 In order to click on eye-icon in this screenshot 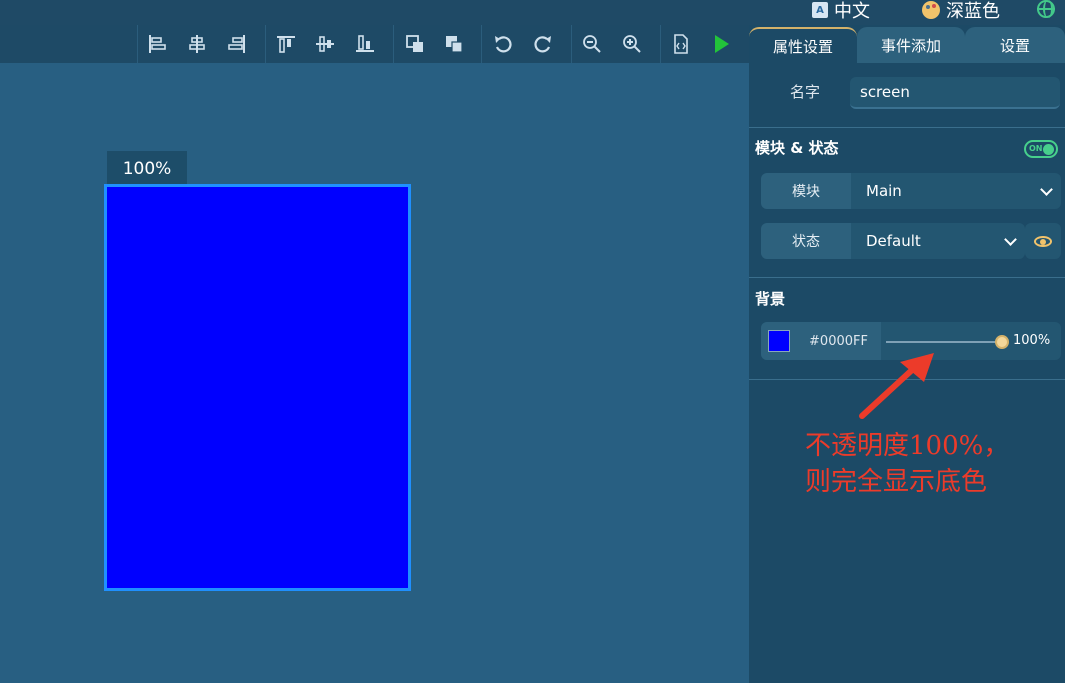, I will do `click(1043, 241)`.